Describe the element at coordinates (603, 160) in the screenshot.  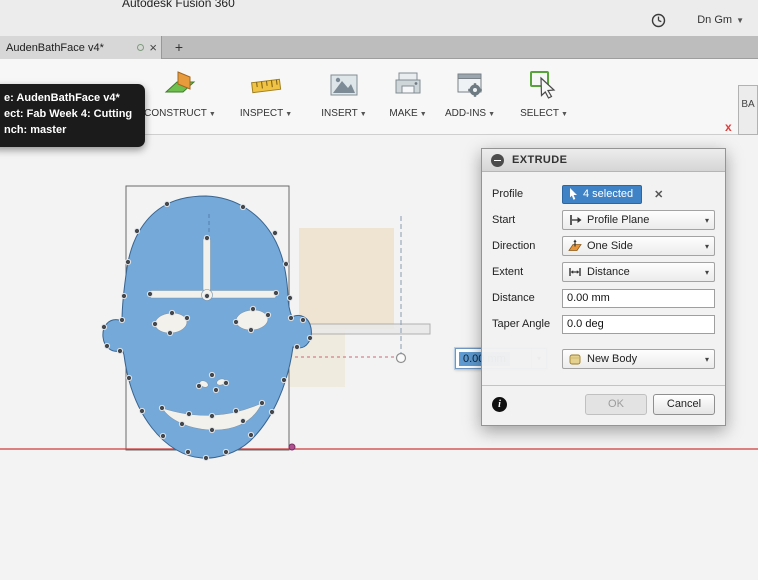
I see `dialog-header: EXTRUDE` at that location.